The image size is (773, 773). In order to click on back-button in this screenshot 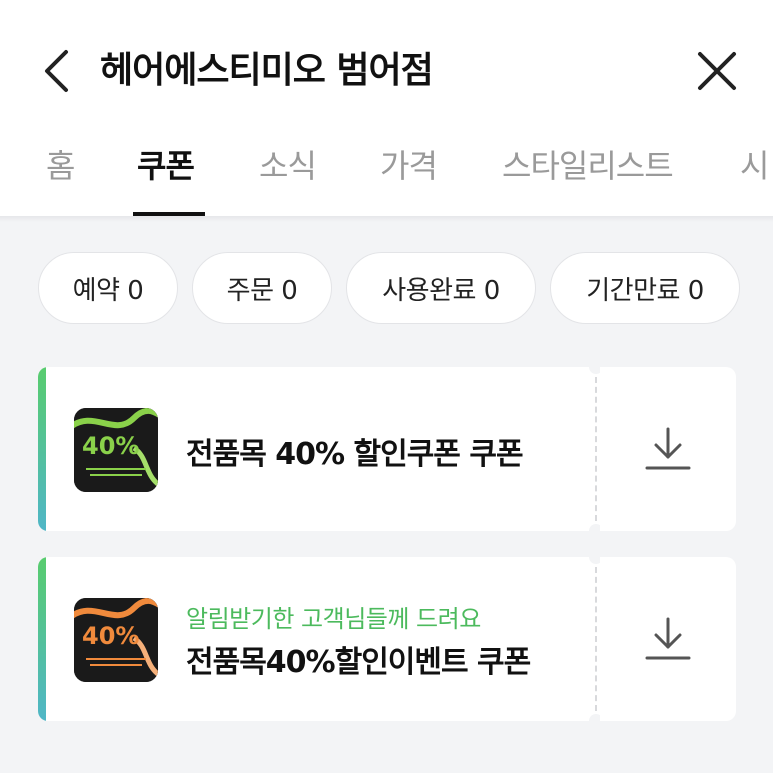, I will do `click(56, 71)`.